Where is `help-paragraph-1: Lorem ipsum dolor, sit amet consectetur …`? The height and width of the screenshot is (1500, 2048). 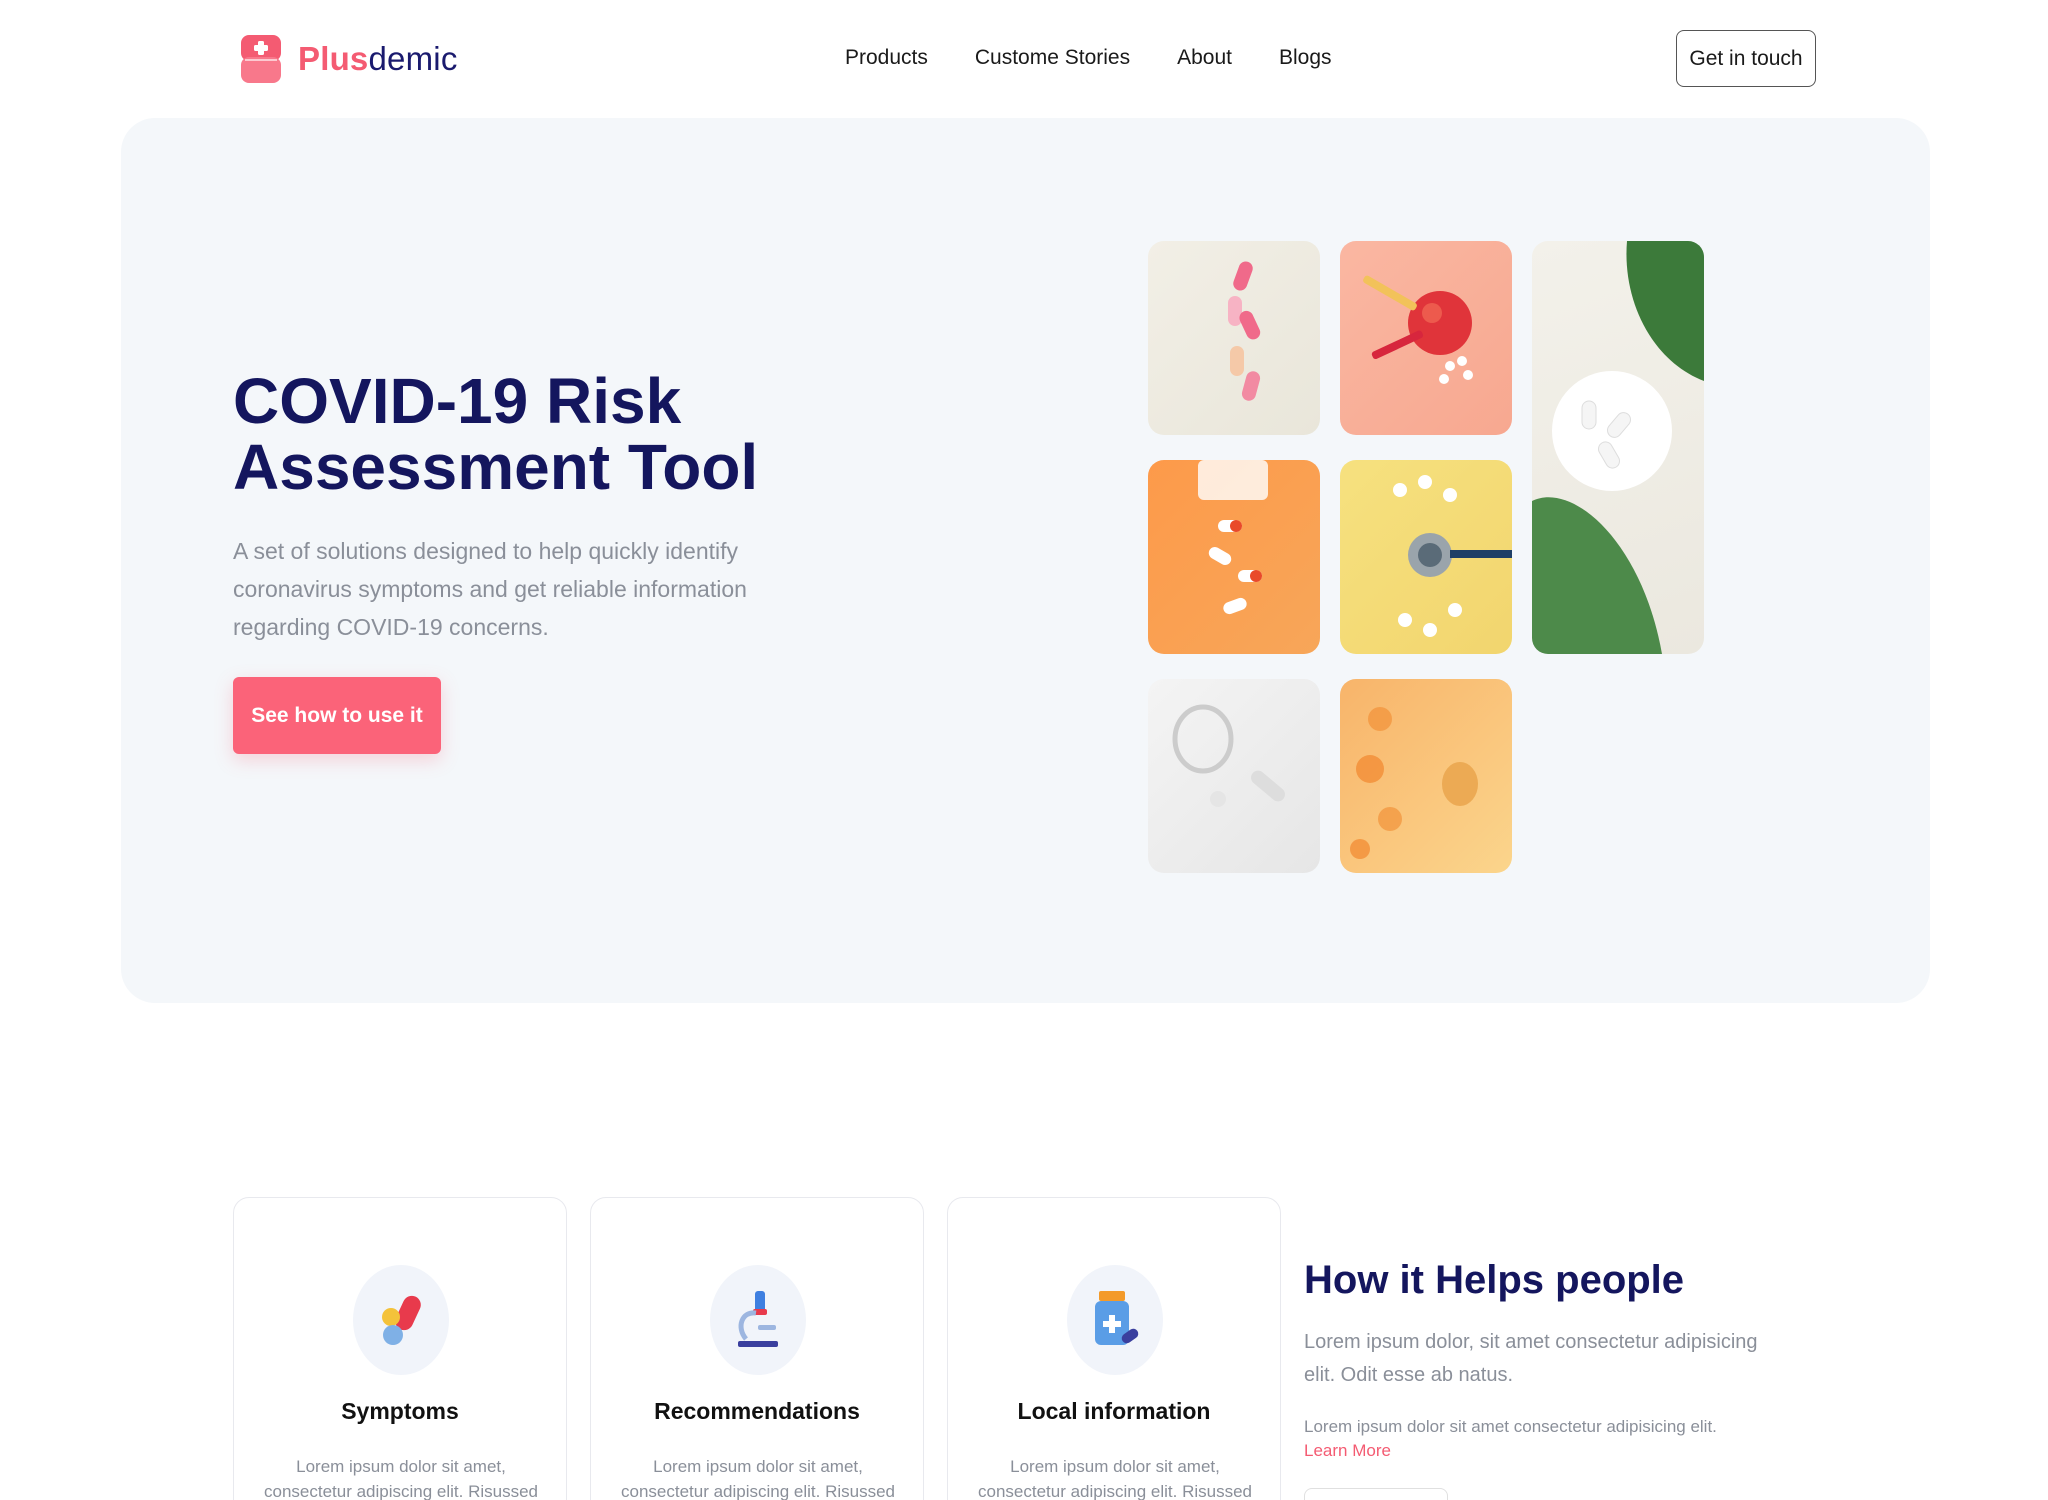 help-paragraph-1: Lorem ipsum dolor, sit amet consectetur … is located at coordinates (1531, 1358).